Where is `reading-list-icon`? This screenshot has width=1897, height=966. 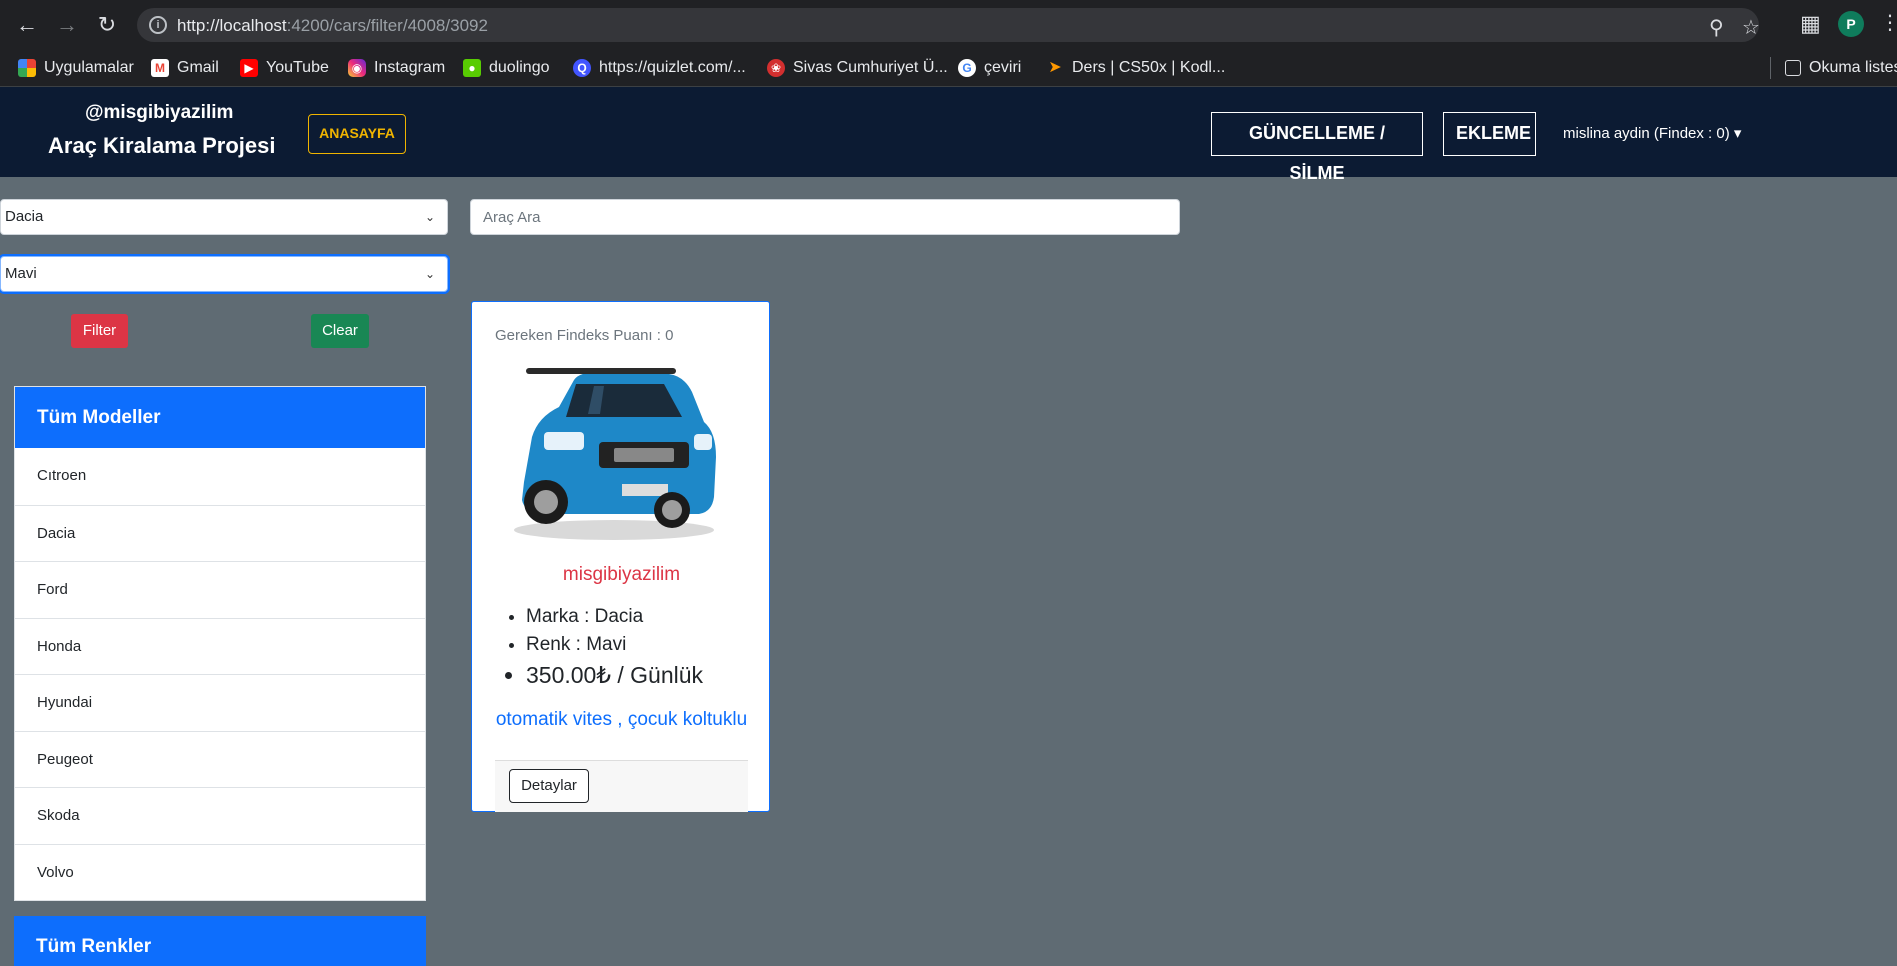
reading-list-icon is located at coordinates (1793, 68).